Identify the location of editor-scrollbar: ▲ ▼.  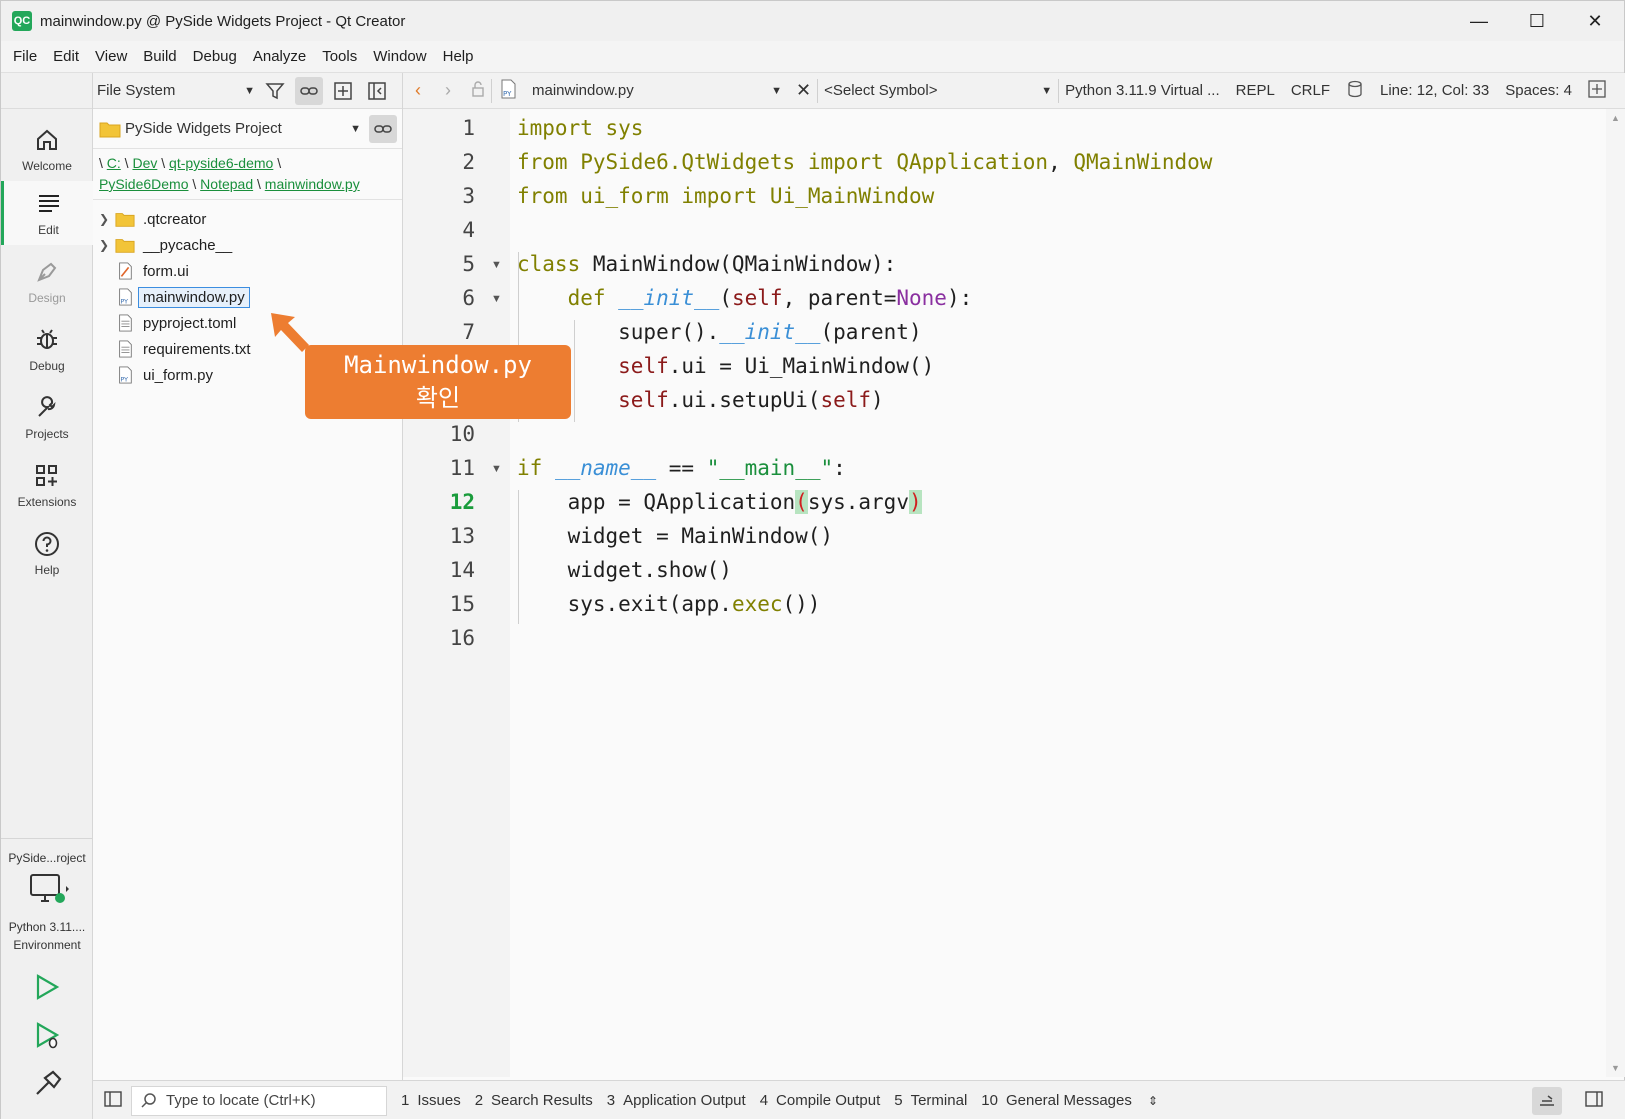
(1615, 593).